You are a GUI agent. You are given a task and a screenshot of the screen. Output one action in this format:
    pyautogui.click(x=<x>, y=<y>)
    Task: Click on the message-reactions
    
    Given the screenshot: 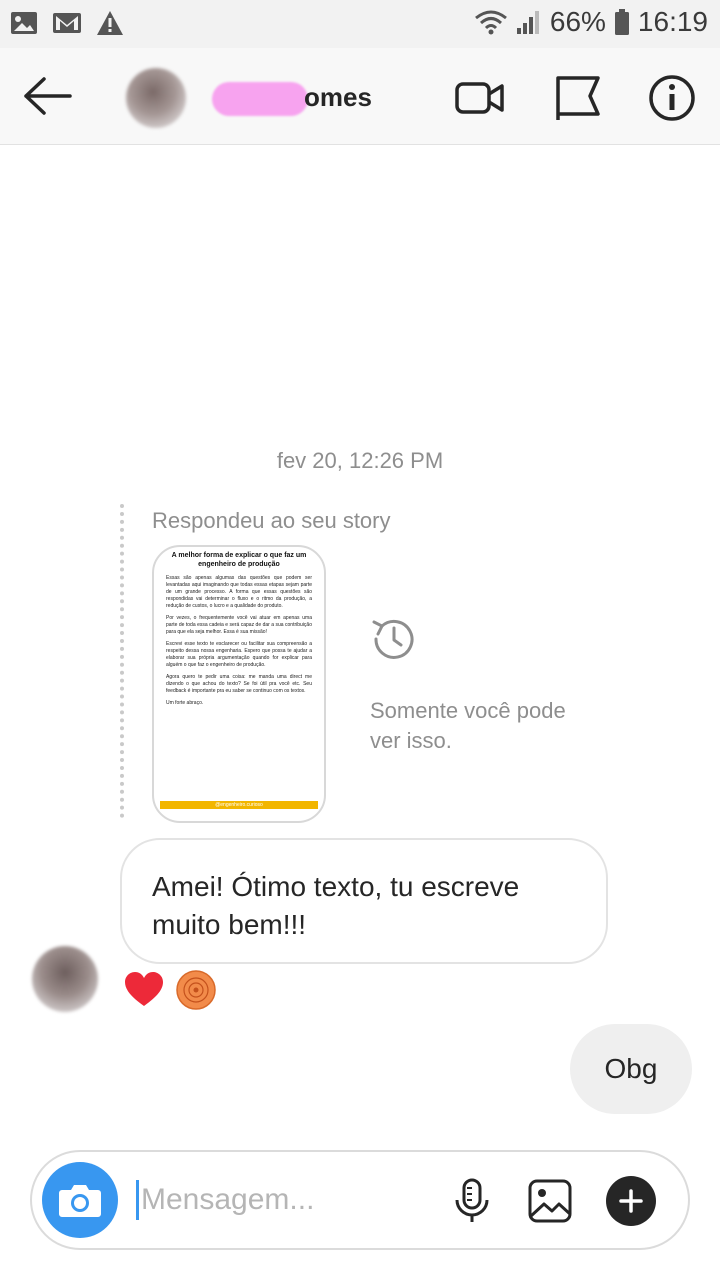 What is the action you would take?
    pyautogui.click(x=170, y=990)
    